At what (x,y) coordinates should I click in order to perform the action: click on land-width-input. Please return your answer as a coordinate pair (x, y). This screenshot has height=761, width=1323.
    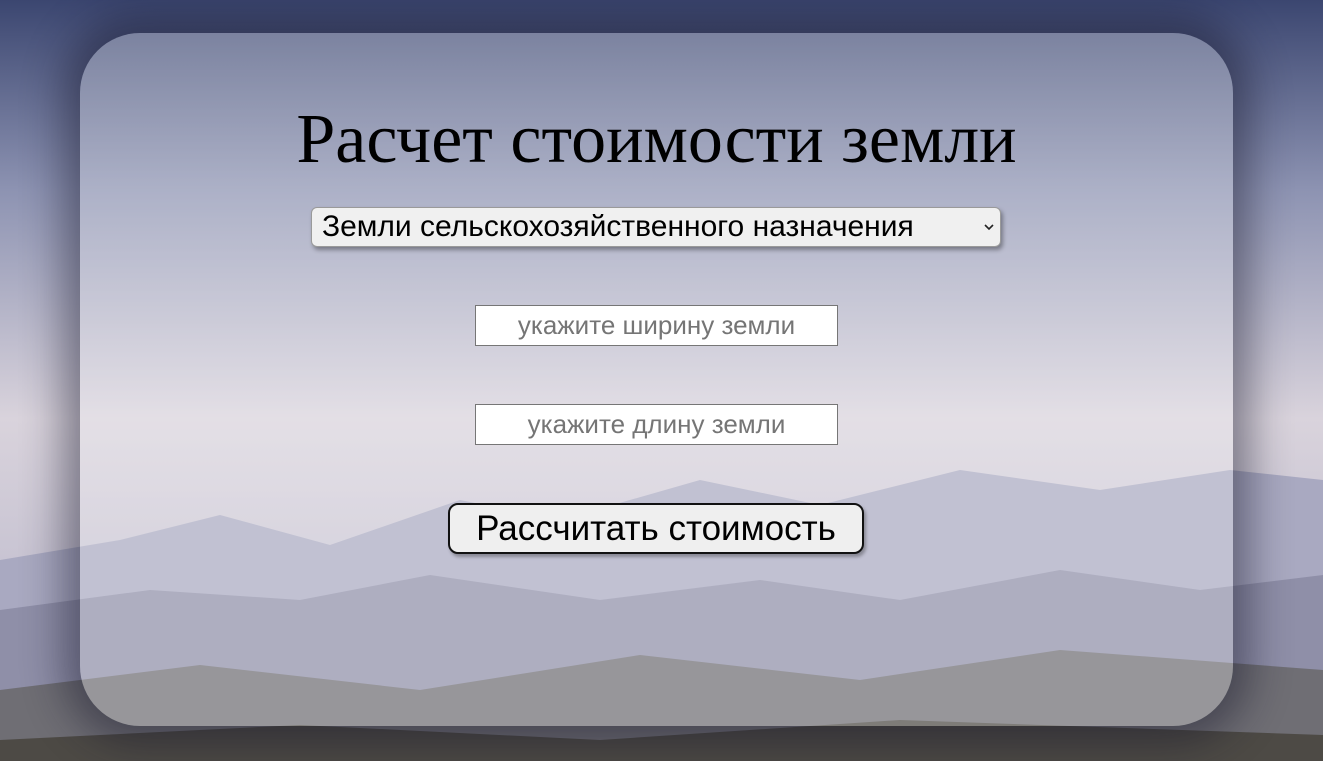
    Looking at the image, I should click on (656, 325).